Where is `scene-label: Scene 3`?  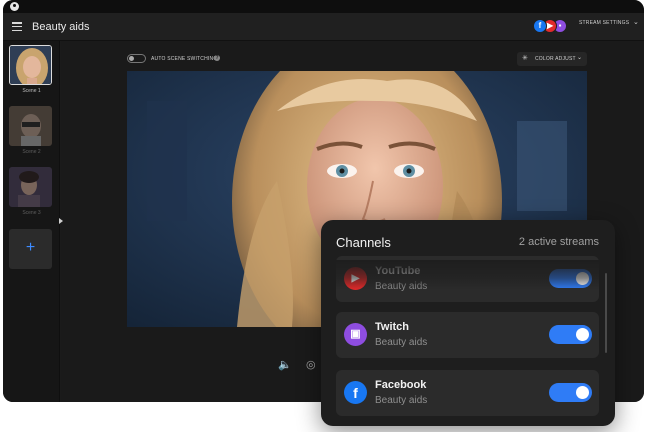
scene-label: Scene 3 is located at coordinates (31, 213).